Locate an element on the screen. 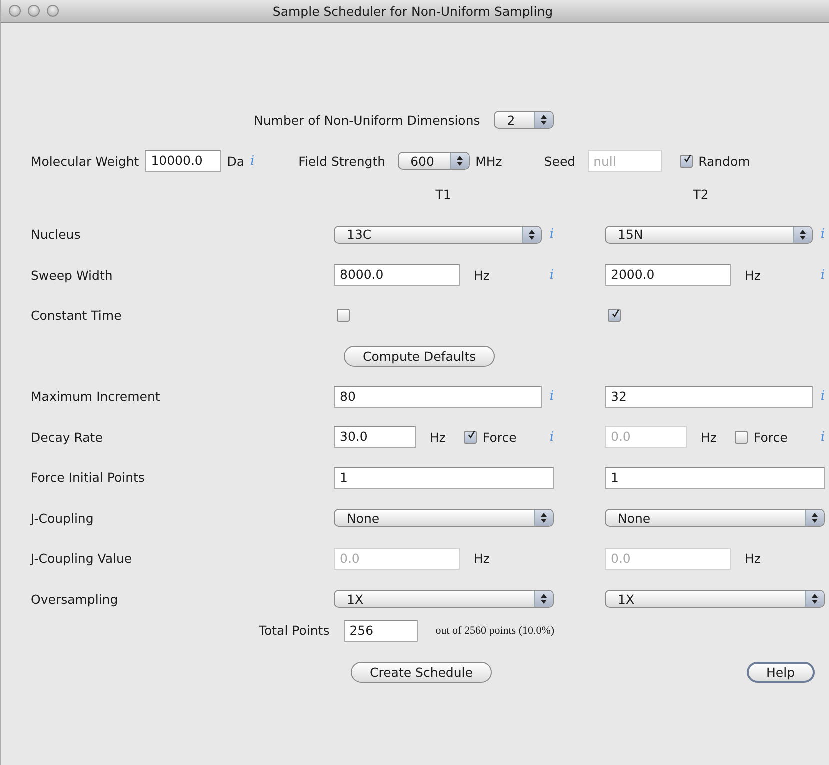  field-label: Molecular Weight is located at coordinates (85, 161).